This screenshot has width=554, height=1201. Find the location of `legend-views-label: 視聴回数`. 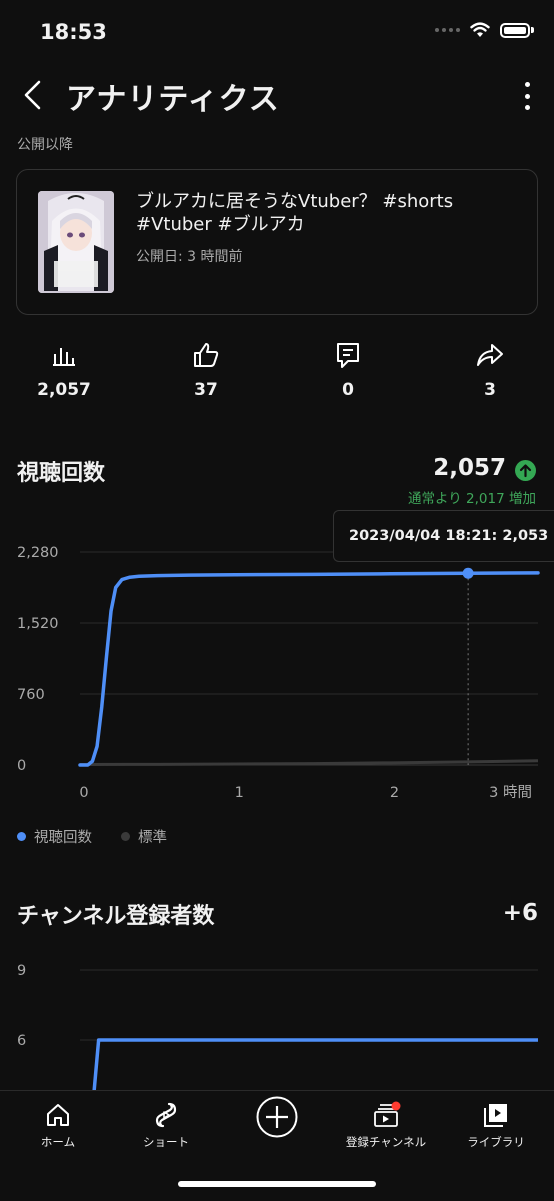

legend-views-label: 視聴回数 is located at coordinates (63, 838).